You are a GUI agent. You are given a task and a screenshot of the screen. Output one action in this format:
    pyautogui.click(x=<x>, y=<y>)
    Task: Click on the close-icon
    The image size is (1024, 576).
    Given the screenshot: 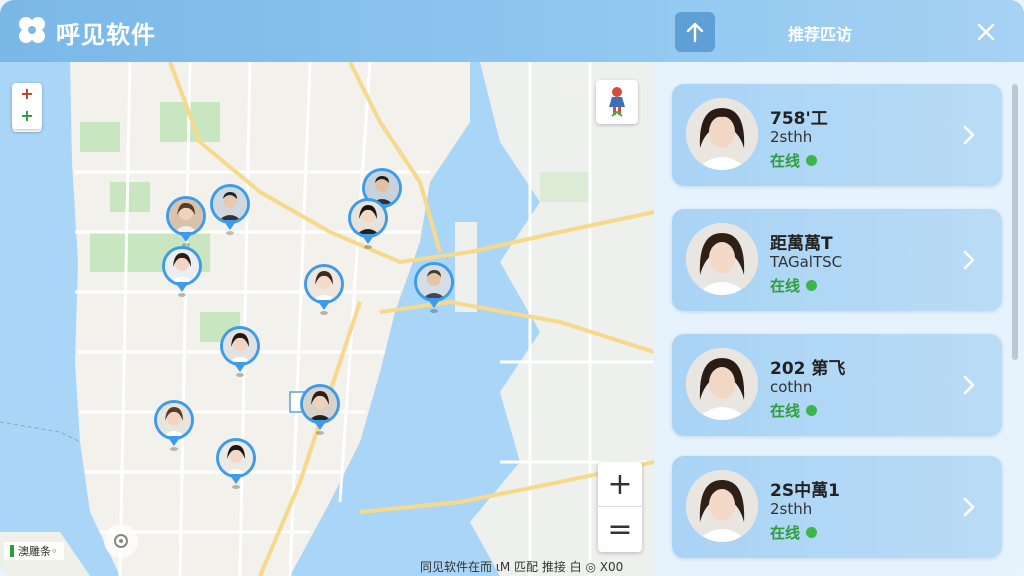 What is the action you would take?
    pyautogui.click(x=986, y=32)
    